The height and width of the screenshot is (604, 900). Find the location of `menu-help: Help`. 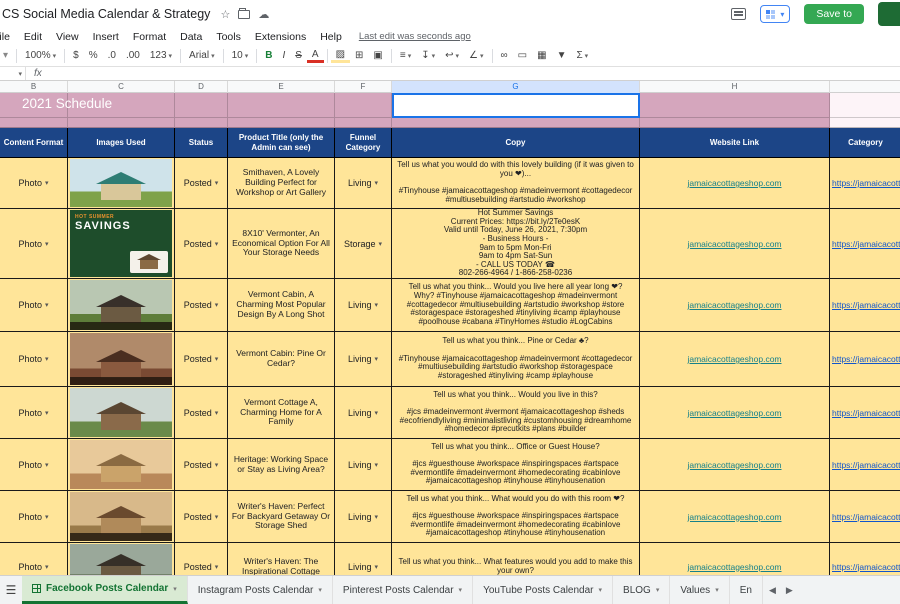

menu-help: Help is located at coordinates (331, 37).